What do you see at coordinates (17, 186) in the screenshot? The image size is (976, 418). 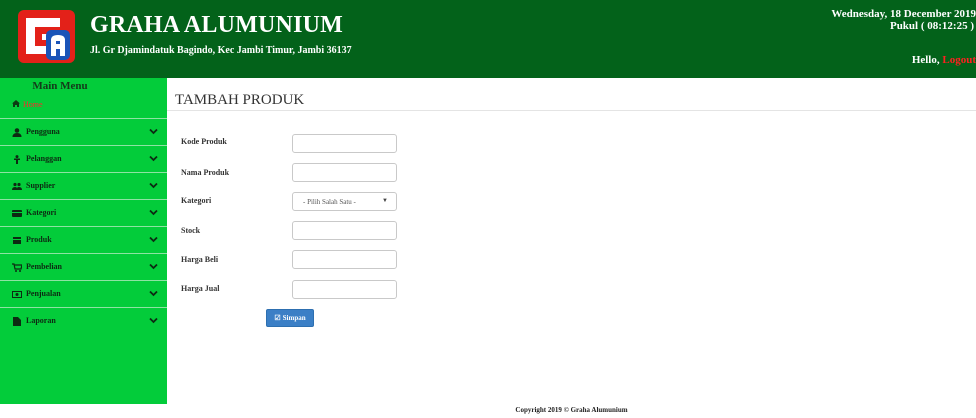 I see `users-icon` at bounding box center [17, 186].